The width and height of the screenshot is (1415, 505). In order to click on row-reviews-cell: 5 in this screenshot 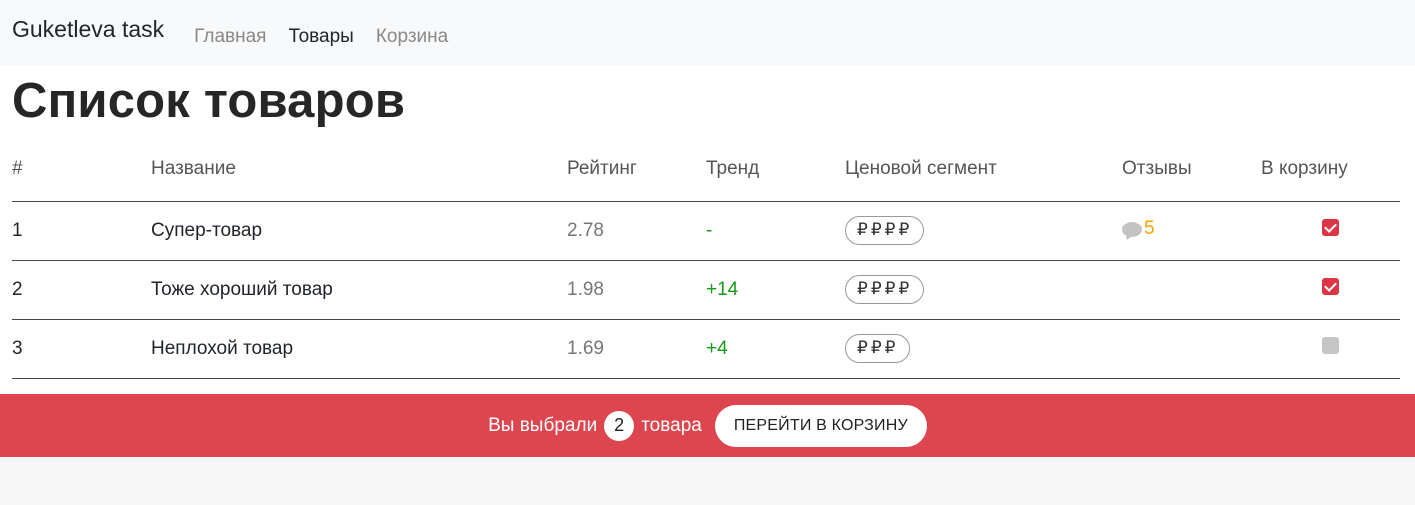, I will do `click(1191, 231)`.